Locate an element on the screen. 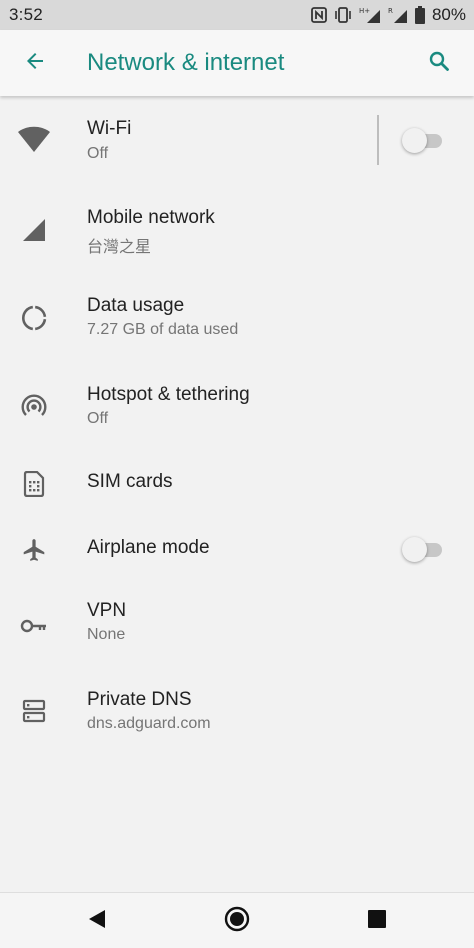 Image resolution: width=474 pixels, height=948 pixels. signal-roaming-icon: R is located at coordinates (398, 15).